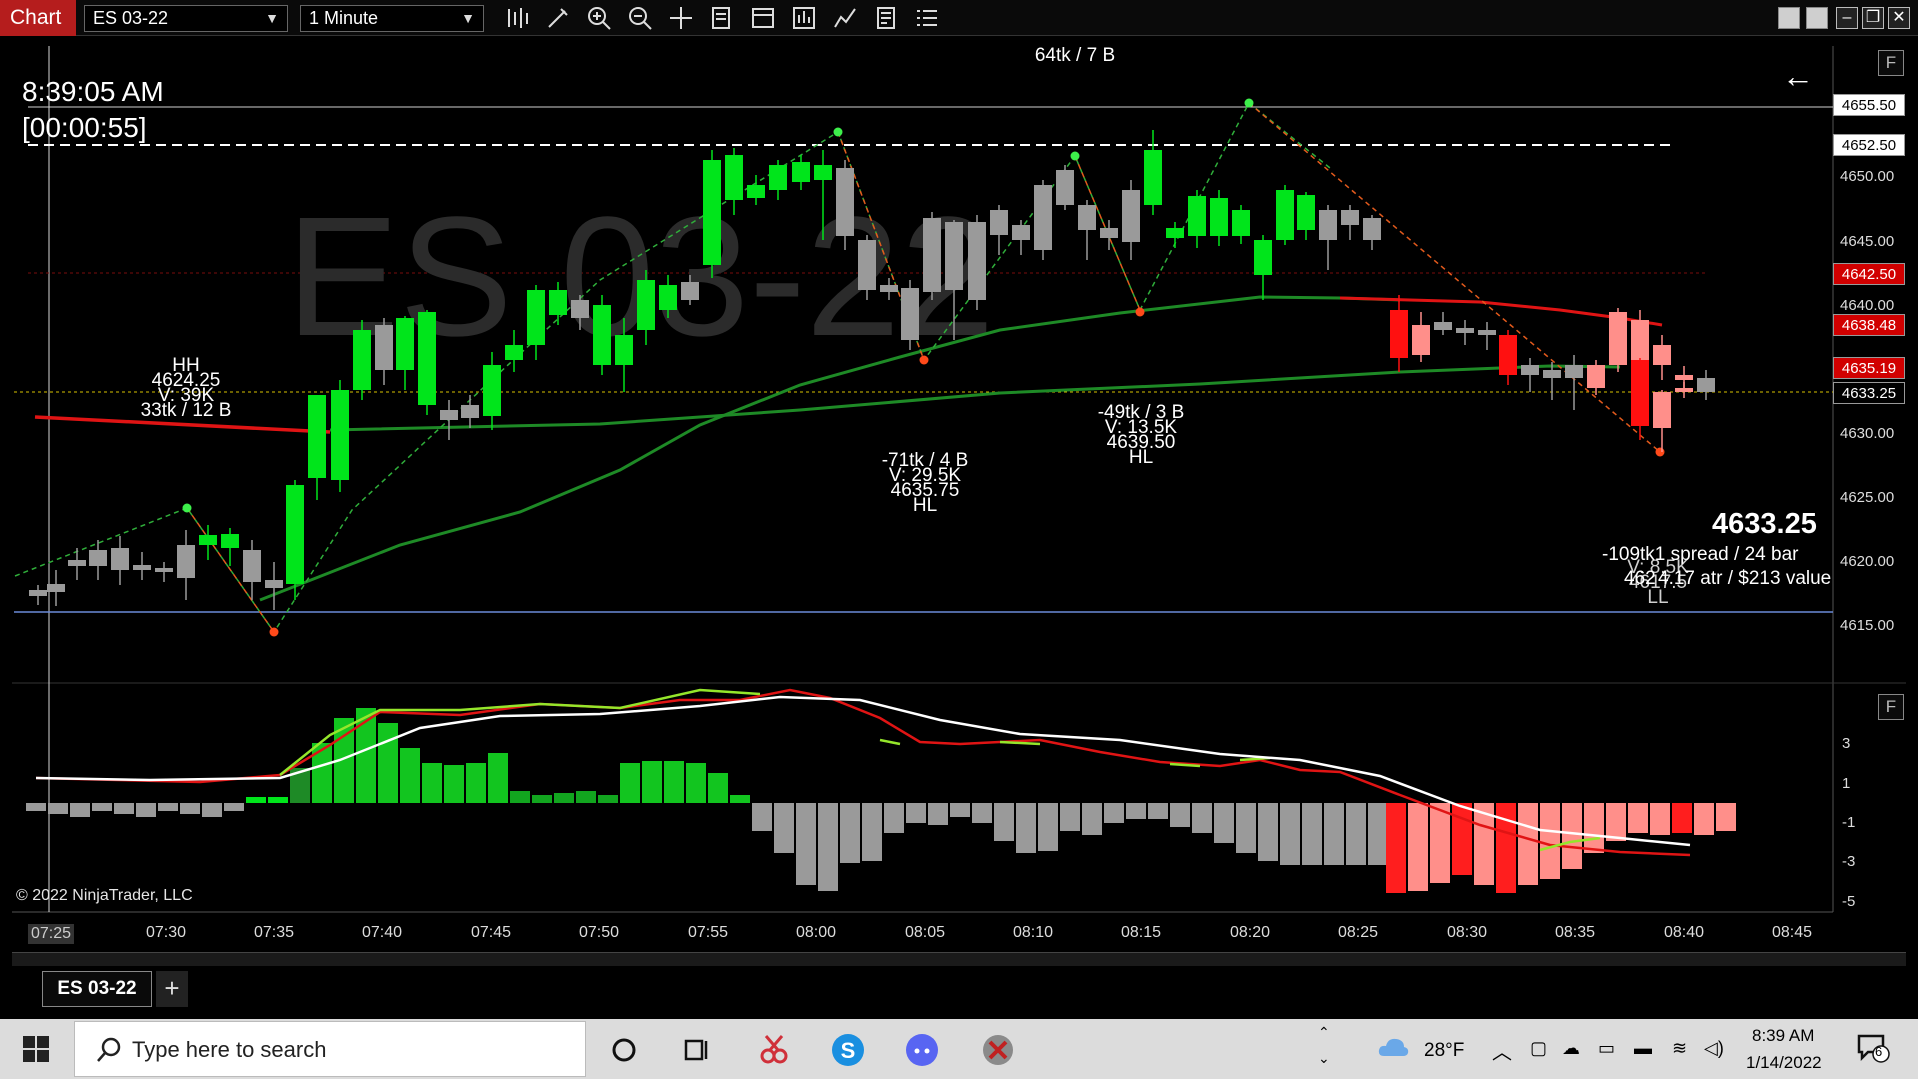 This screenshot has height=1079, width=1918. Describe the element at coordinates (1467, 932) in the screenshot. I see `time-axis-label: 08:30` at that location.